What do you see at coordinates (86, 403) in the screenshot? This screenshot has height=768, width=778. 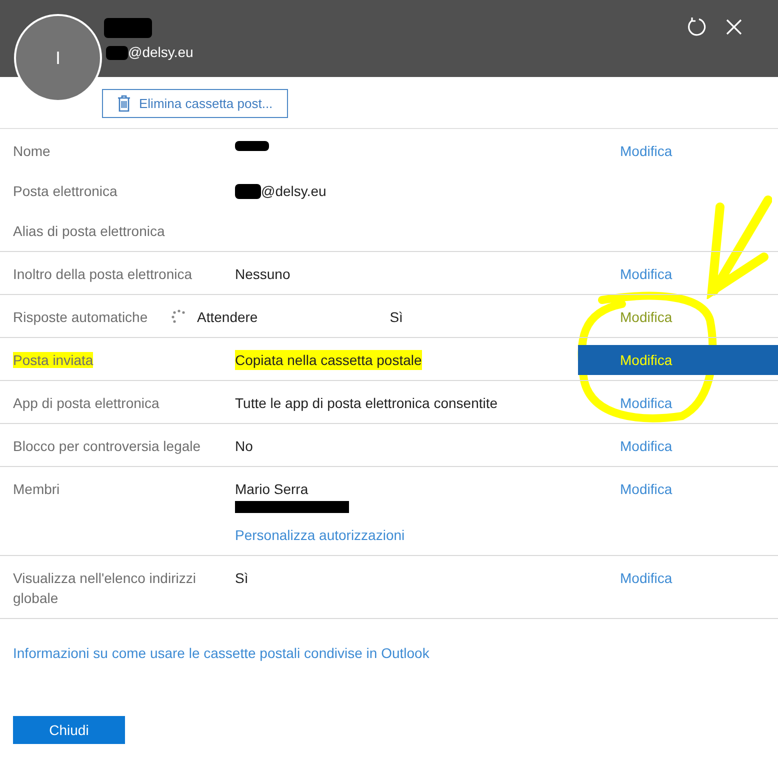 I see `field-label: App di posta elettronica` at bounding box center [86, 403].